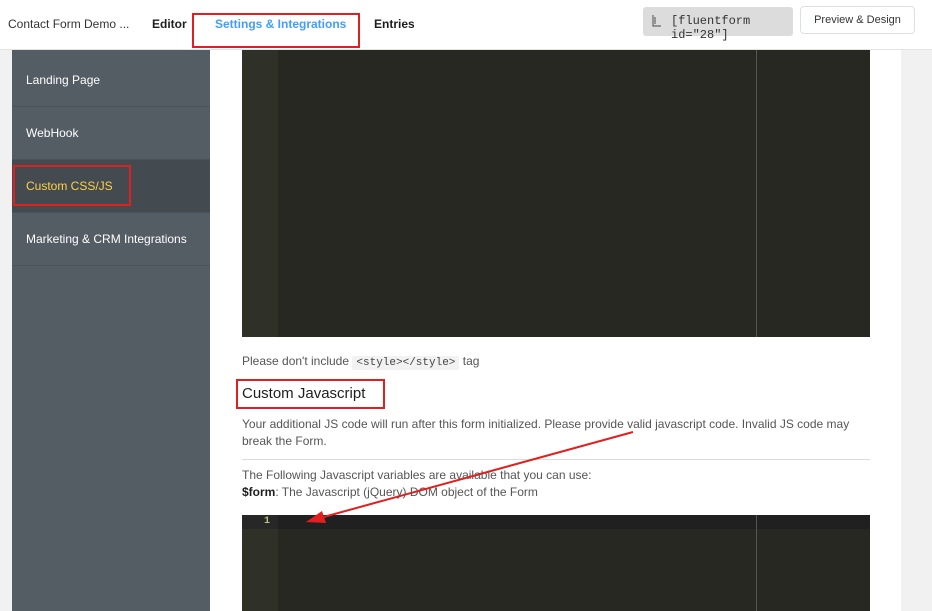 This screenshot has width=932, height=611. Describe the element at coordinates (259, 492) in the screenshot. I see `js-var-name: $form` at that location.